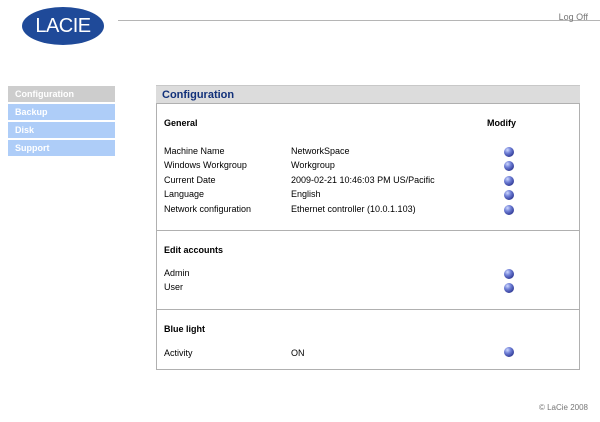  I want to click on modify-windows-workgroup-button, so click(509, 166).